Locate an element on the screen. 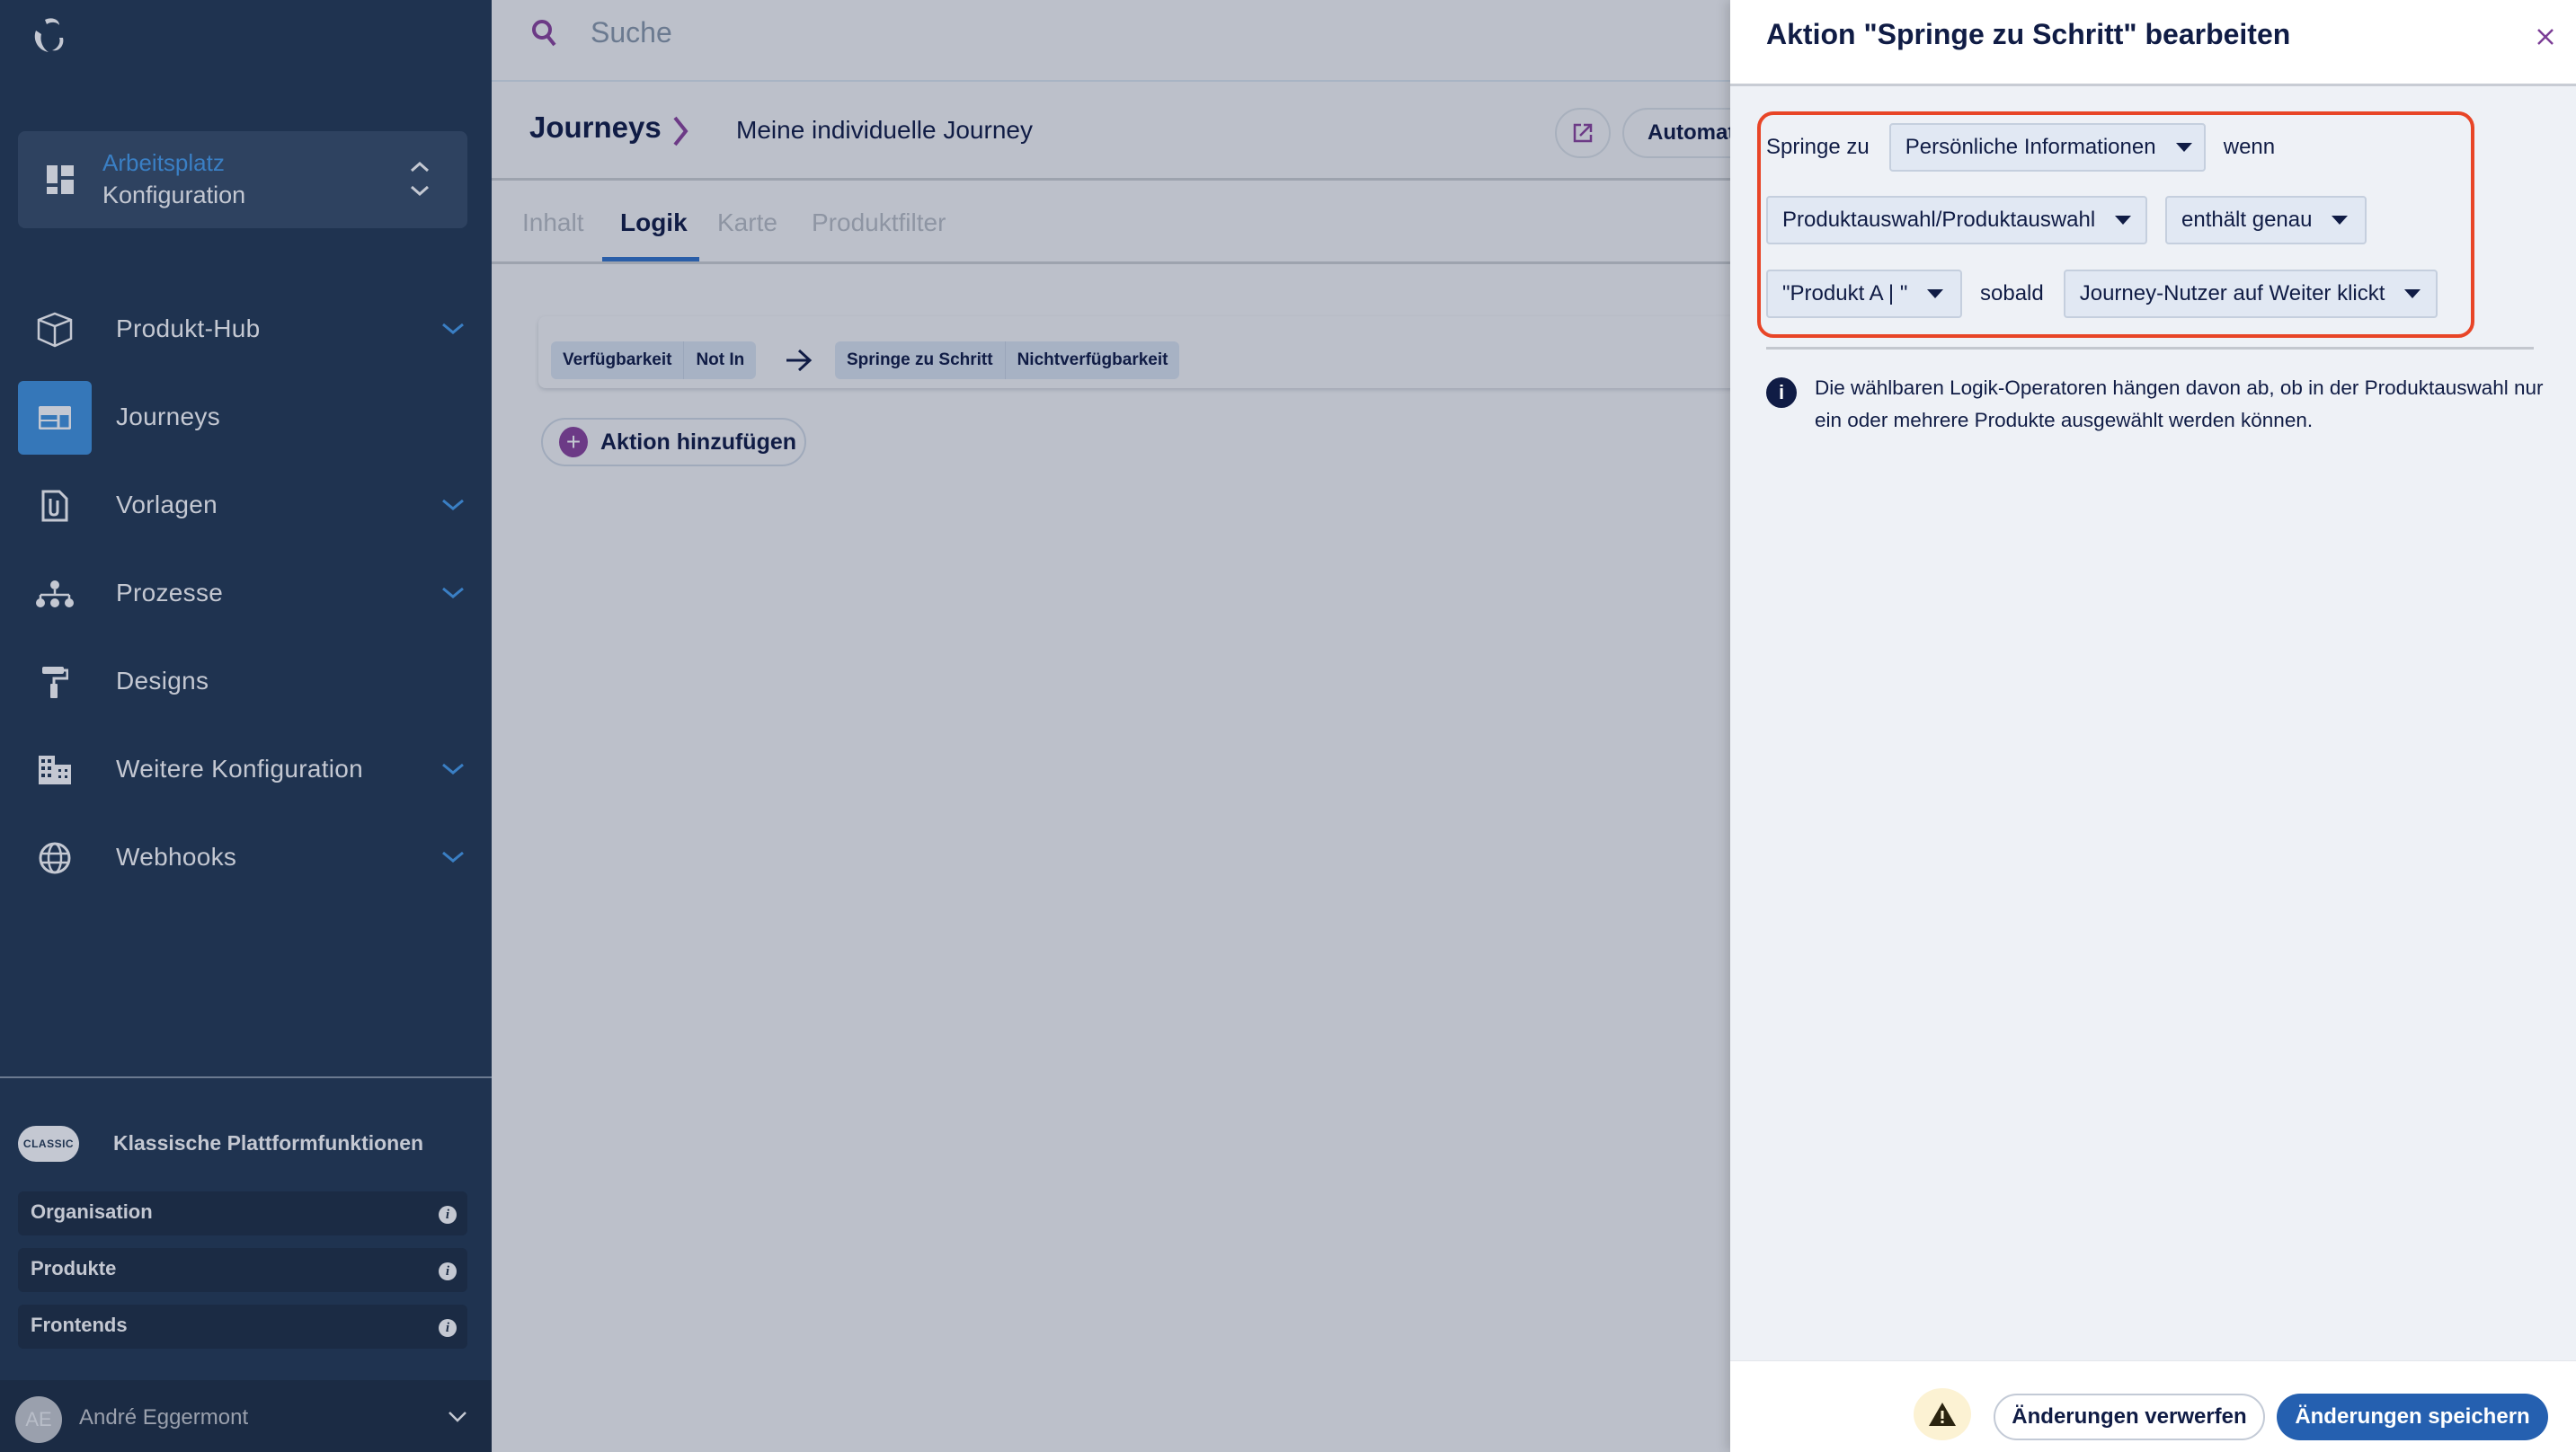 This screenshot has width=2576, height=1452. classic-list: Organisation i Produkte i Frontends i is located at coordinates (242, 1276).